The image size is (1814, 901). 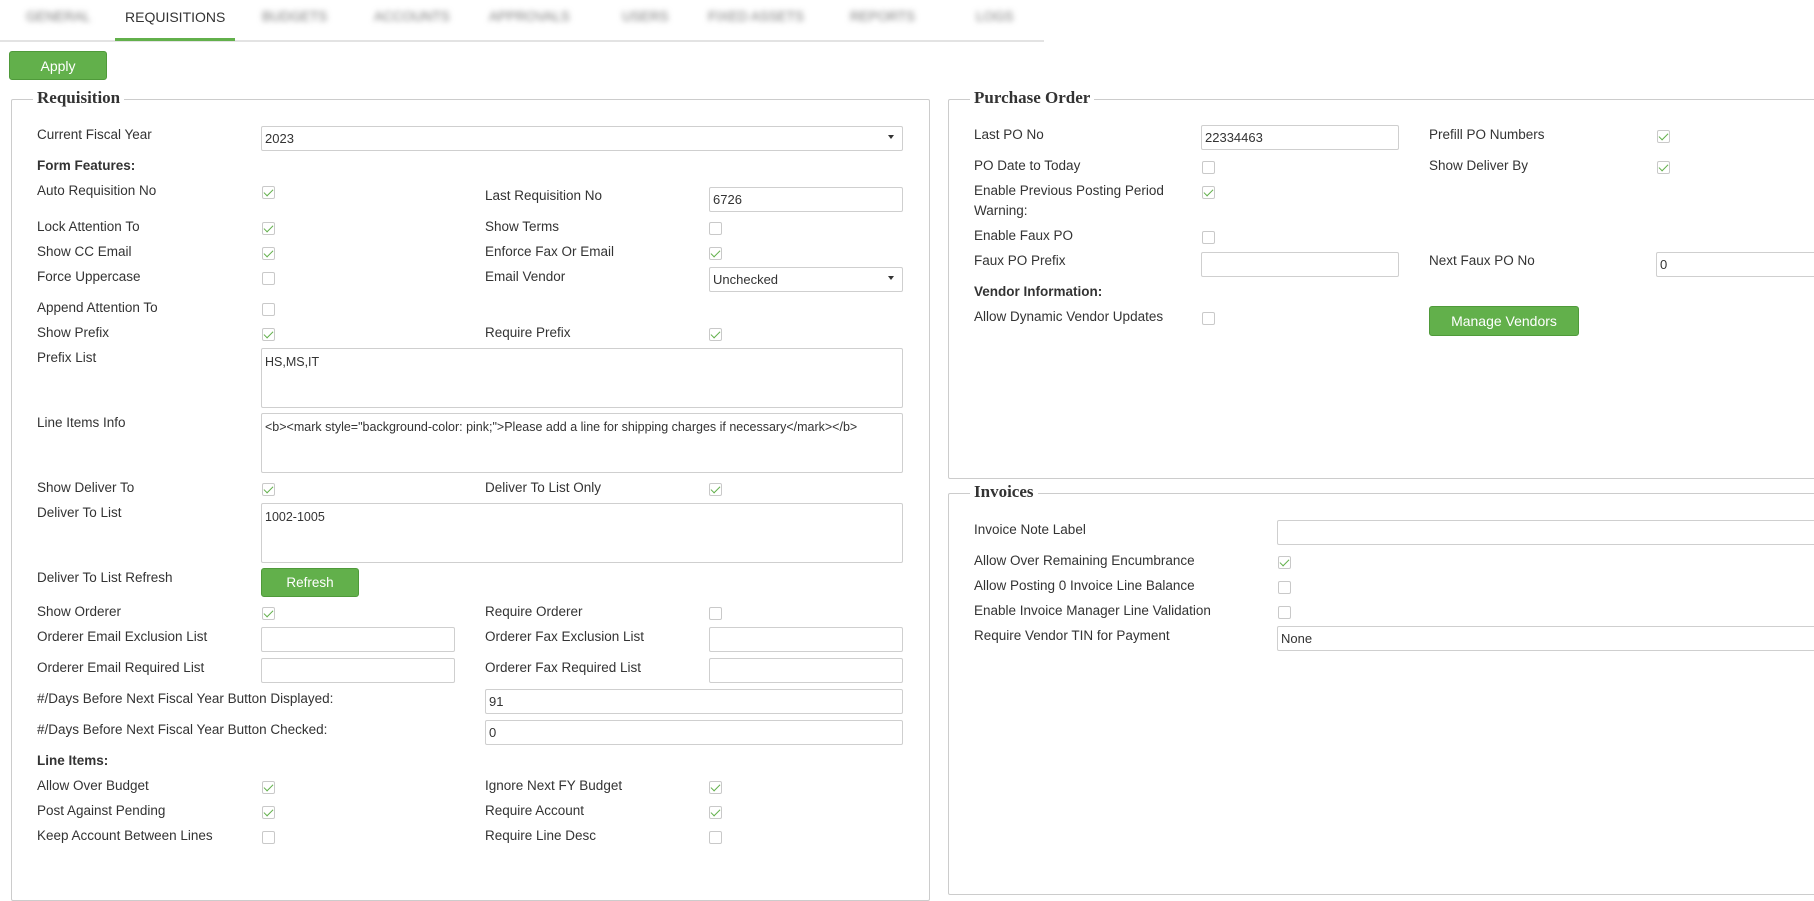 I want to click on require-prefix-label: Require Prefix, so click(x=528, y=332).